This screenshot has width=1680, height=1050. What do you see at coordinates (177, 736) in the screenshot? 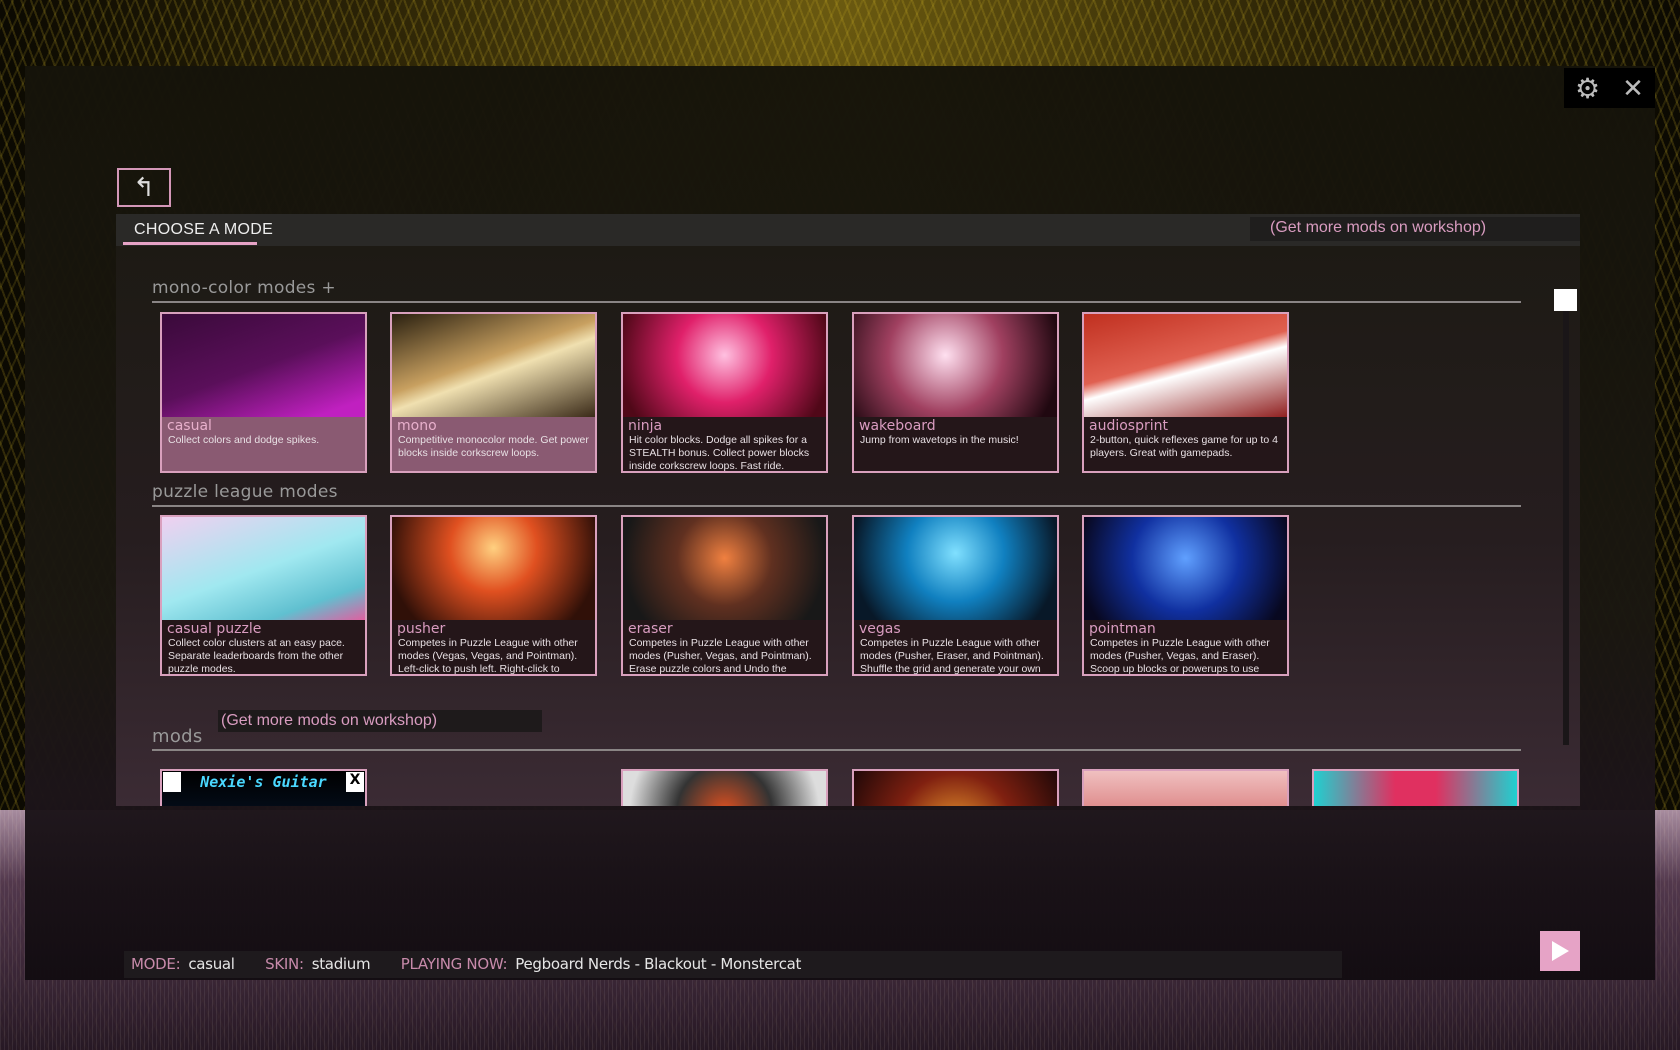
I see `section-title-mods: mods` at bounding box center [177, 736].